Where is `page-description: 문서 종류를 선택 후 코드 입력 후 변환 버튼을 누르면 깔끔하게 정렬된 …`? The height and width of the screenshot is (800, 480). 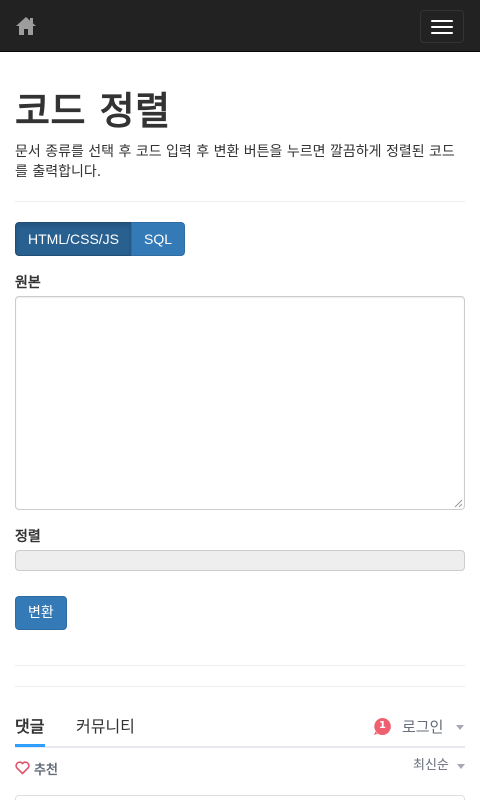
page-description: 문서 종류를 선택 후 코드 입력 후 변환 버튼을 누르면 깔끔하게 정렬된 … is located at coordinates (235, 162).